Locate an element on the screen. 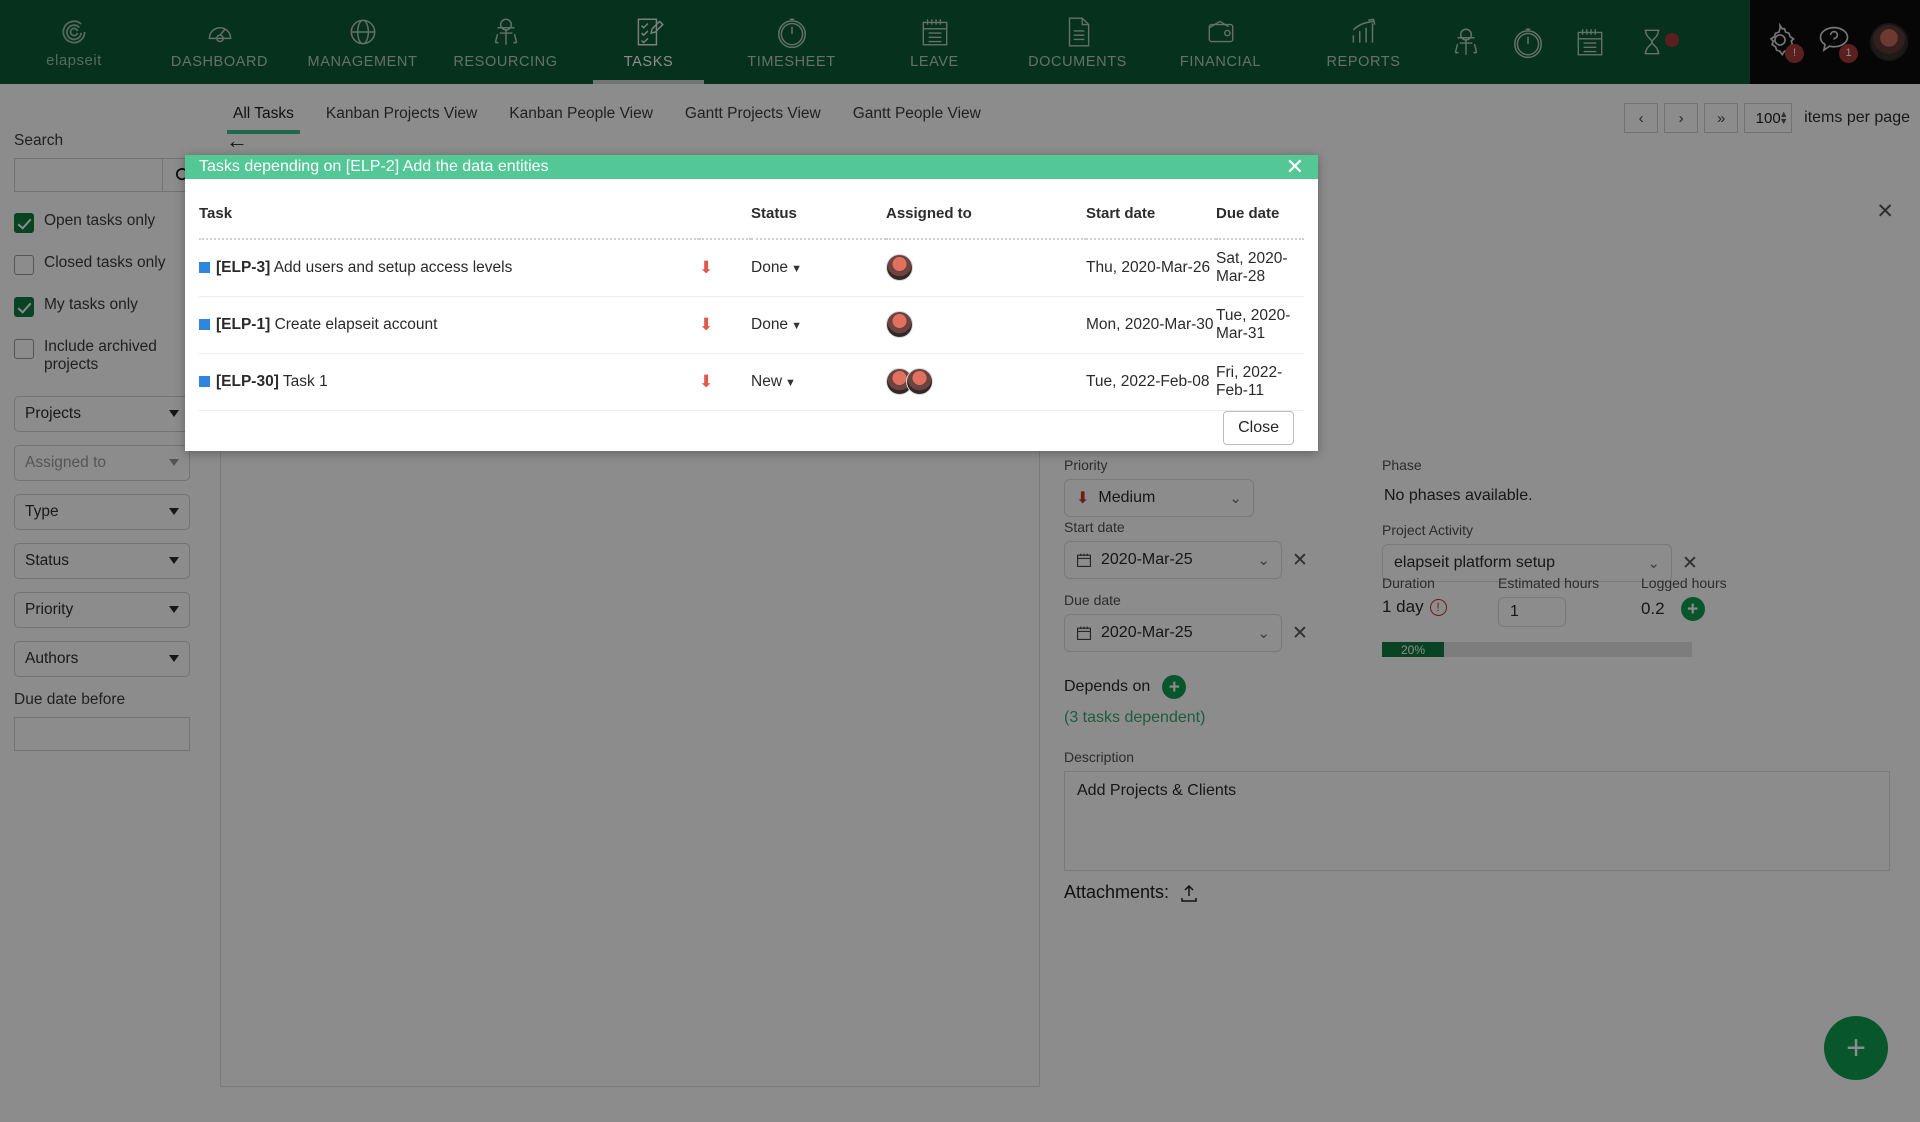 This screenshot has width=1920, height=1122. start-date-cell: Tue, 2022-Feb-08 is located at coordinates (1151, 382).